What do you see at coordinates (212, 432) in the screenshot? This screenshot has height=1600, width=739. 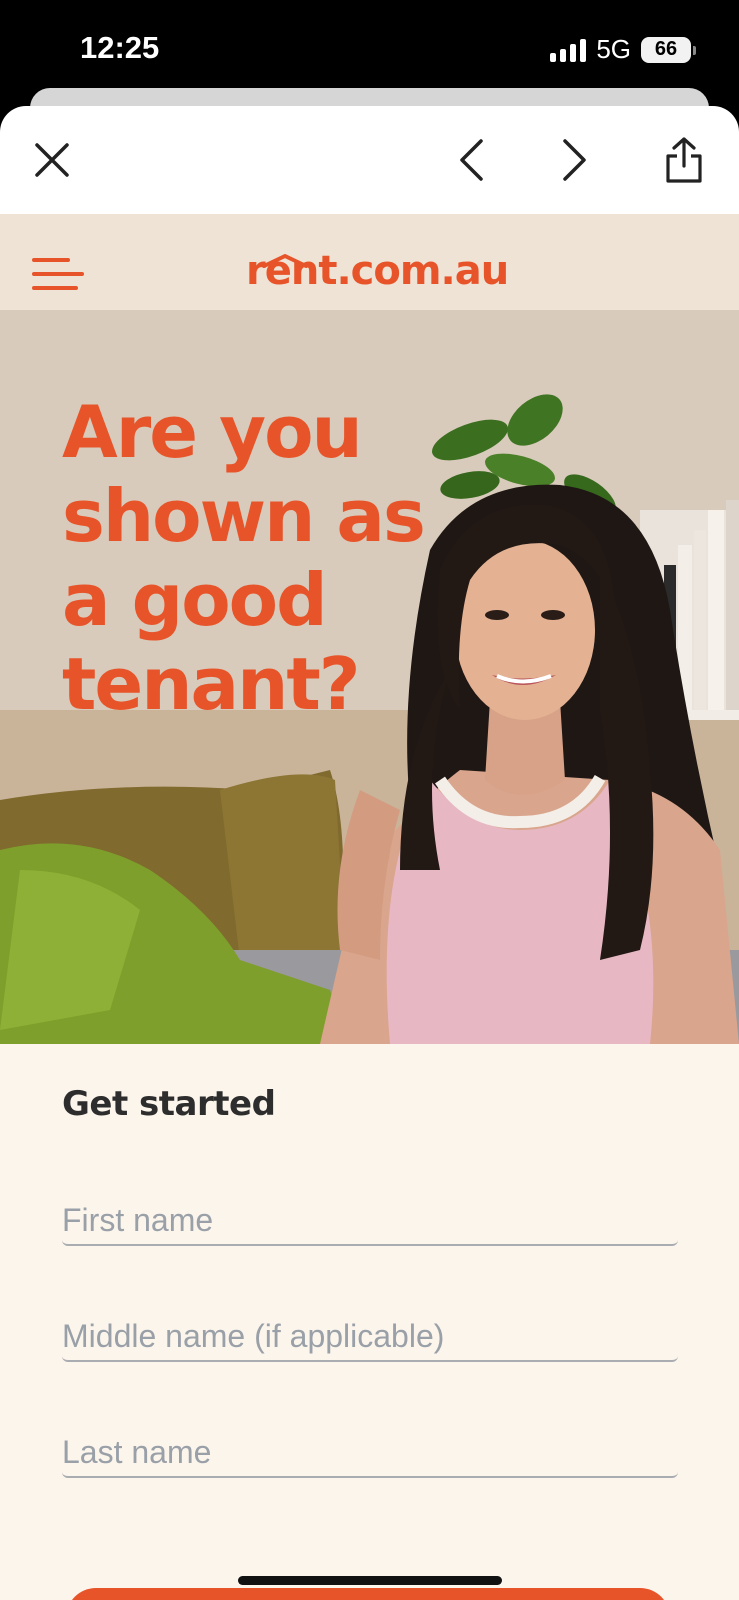 I see `hero-heading-line: Are you` at bounding box center [212, 432].